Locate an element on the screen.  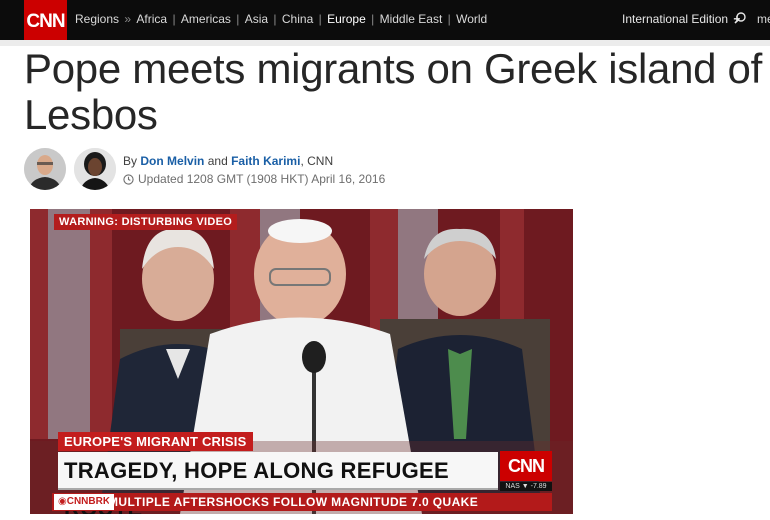
nav-africa: Africa is located at coordinates (151, 19).